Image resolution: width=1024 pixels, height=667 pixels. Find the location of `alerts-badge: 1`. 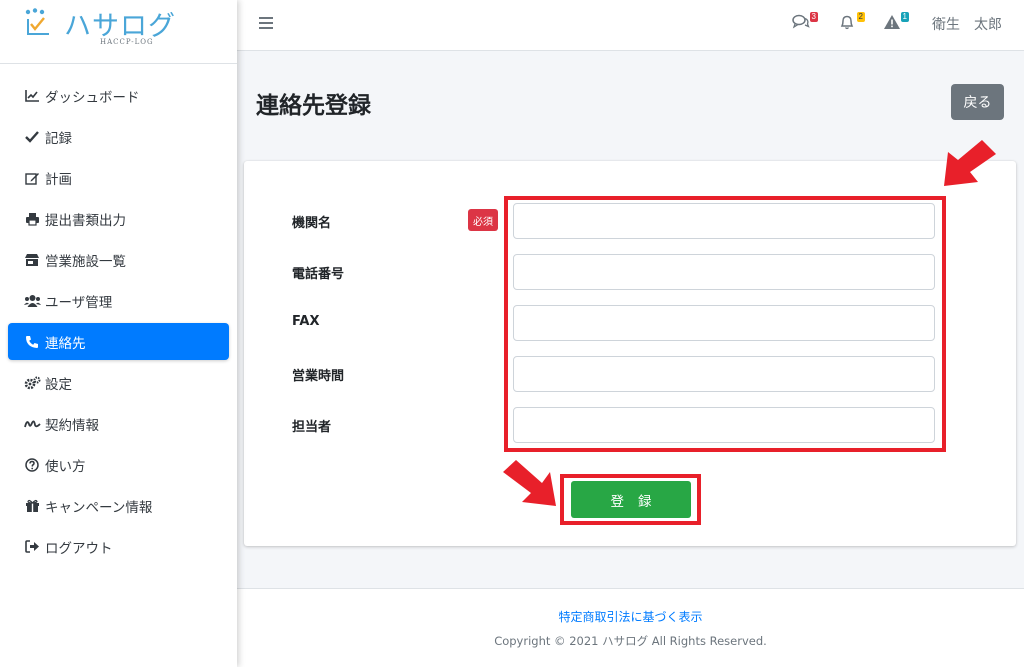

alerts-badge: 1 is located at coordinates (904, 17).